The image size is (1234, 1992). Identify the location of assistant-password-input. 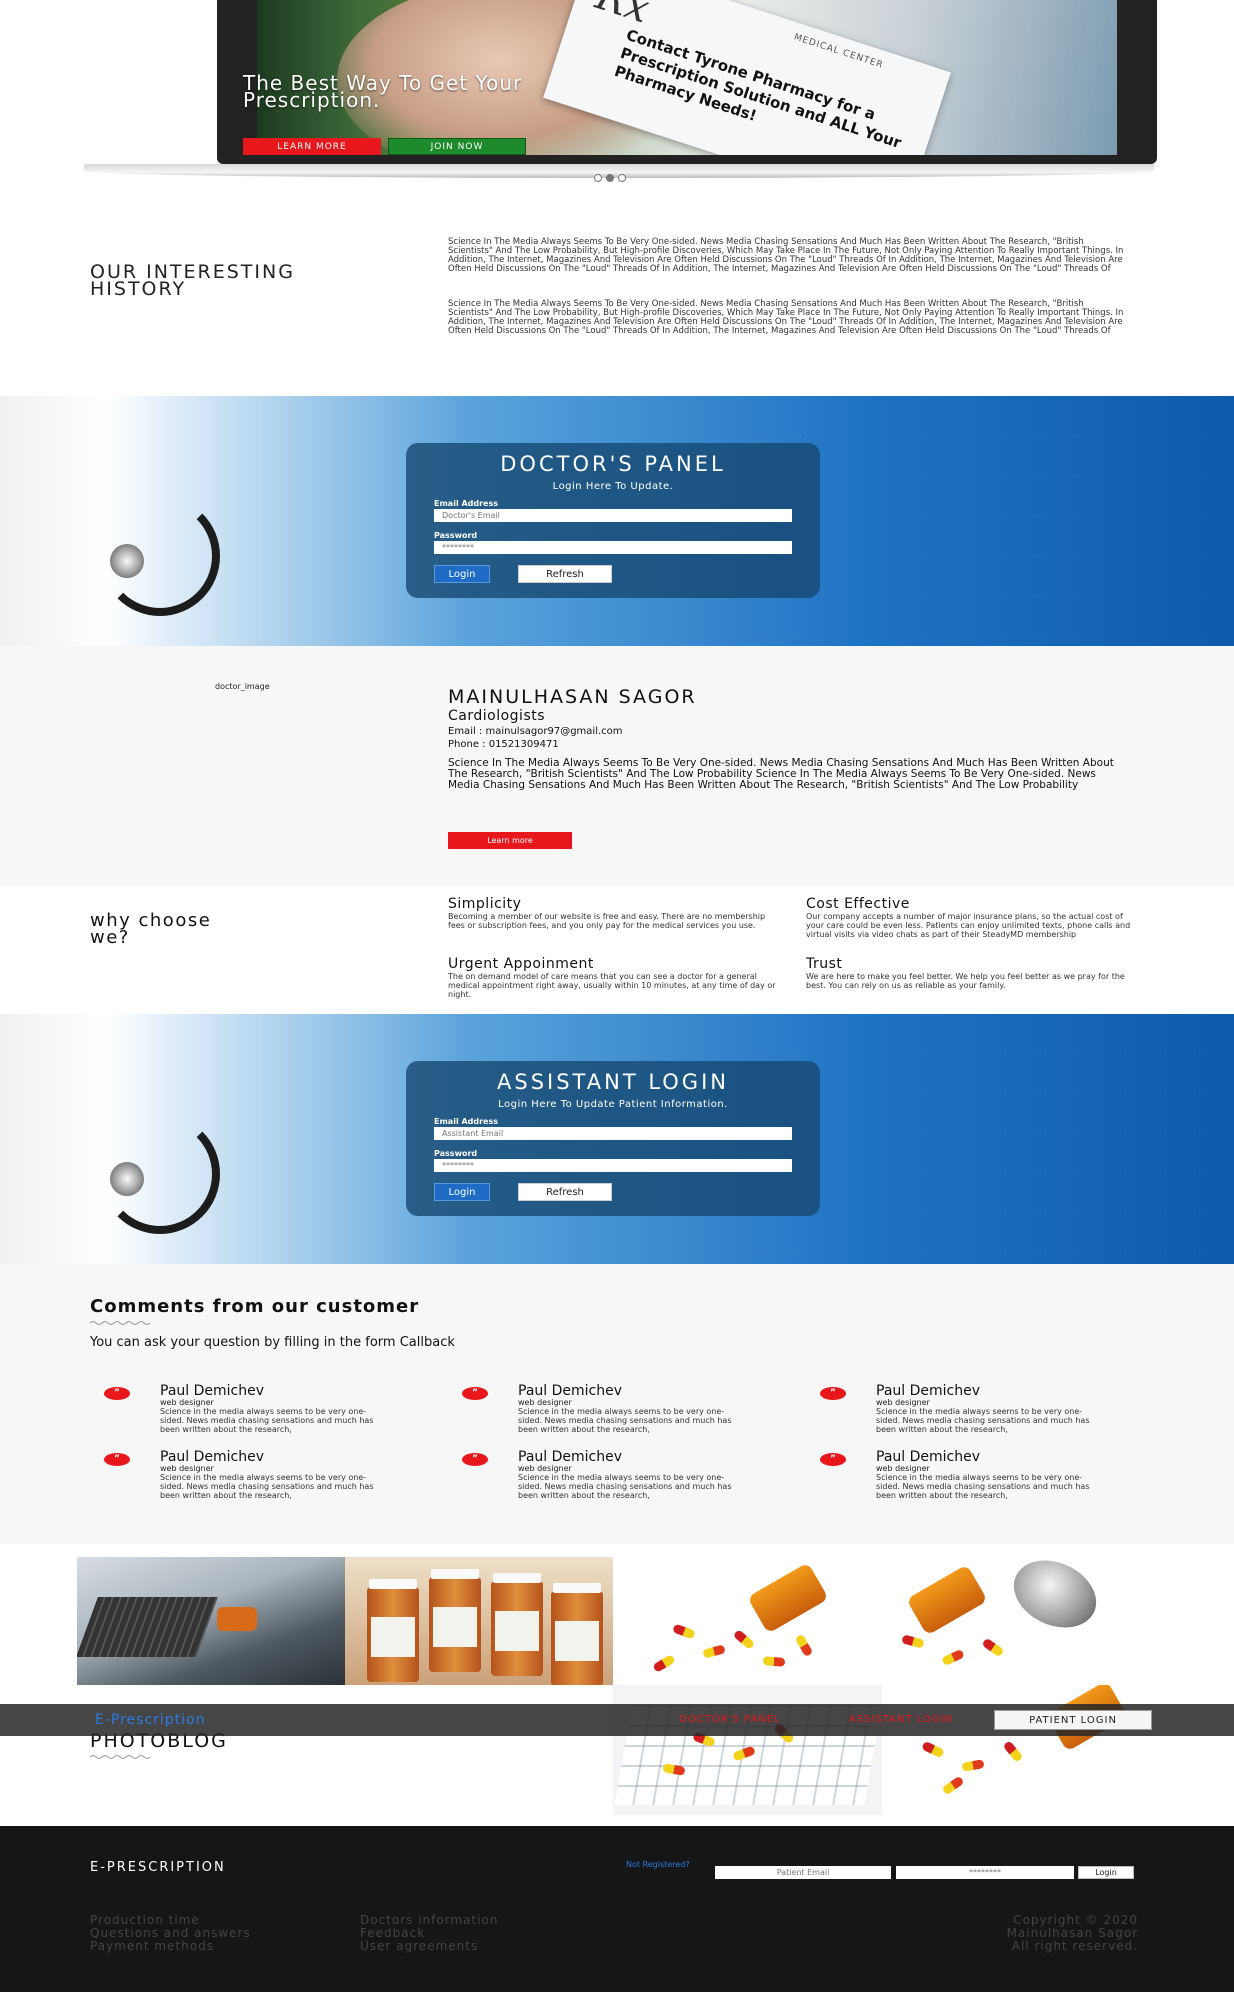
(613, 1165).